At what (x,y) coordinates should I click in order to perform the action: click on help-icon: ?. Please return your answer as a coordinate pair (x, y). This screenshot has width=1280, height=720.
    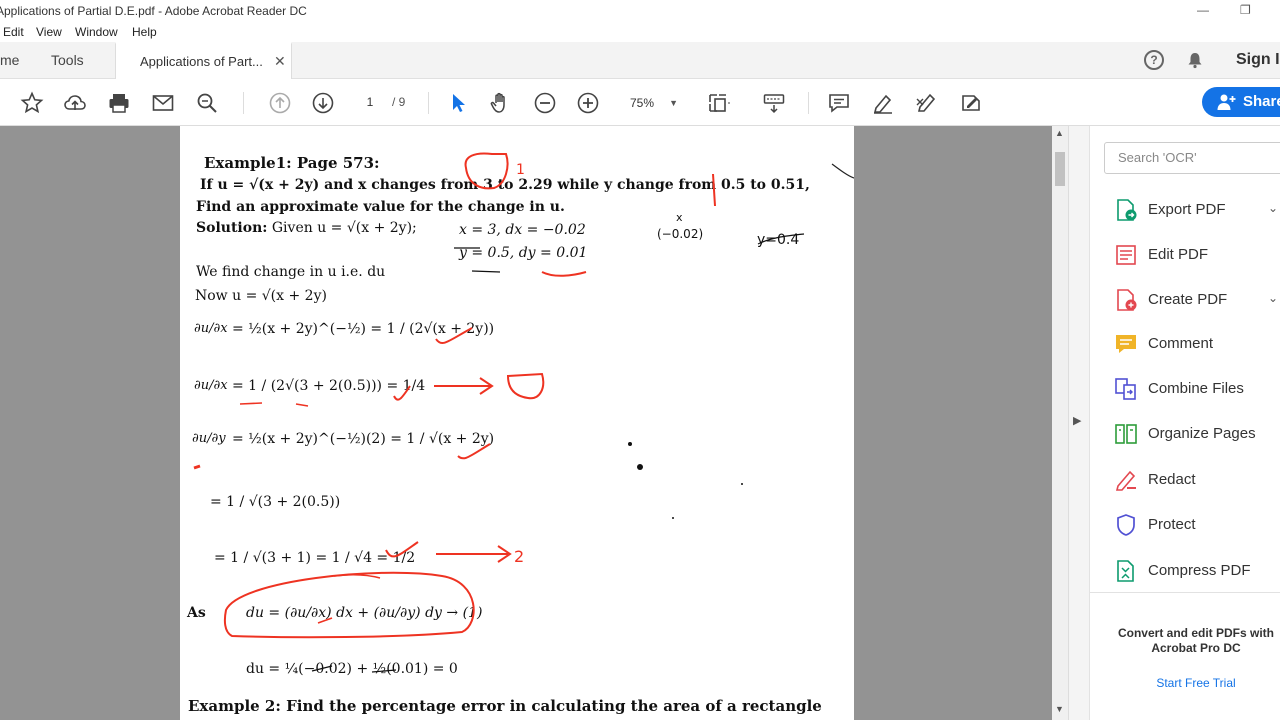
    Looking at the image, I should click on (1154, 60).